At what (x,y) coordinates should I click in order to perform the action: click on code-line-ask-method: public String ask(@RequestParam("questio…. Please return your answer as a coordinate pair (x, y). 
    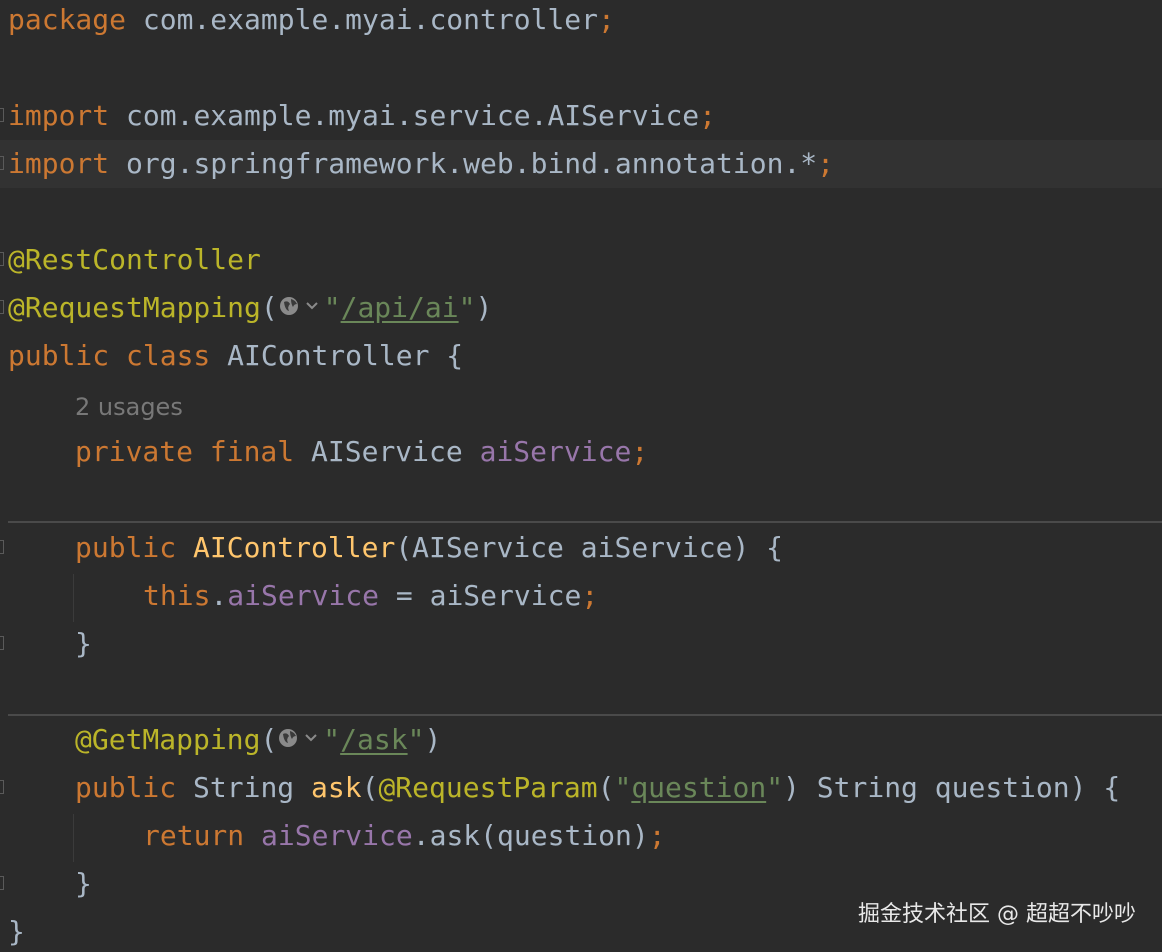
    Looking at the image, I should click on (597, 788).